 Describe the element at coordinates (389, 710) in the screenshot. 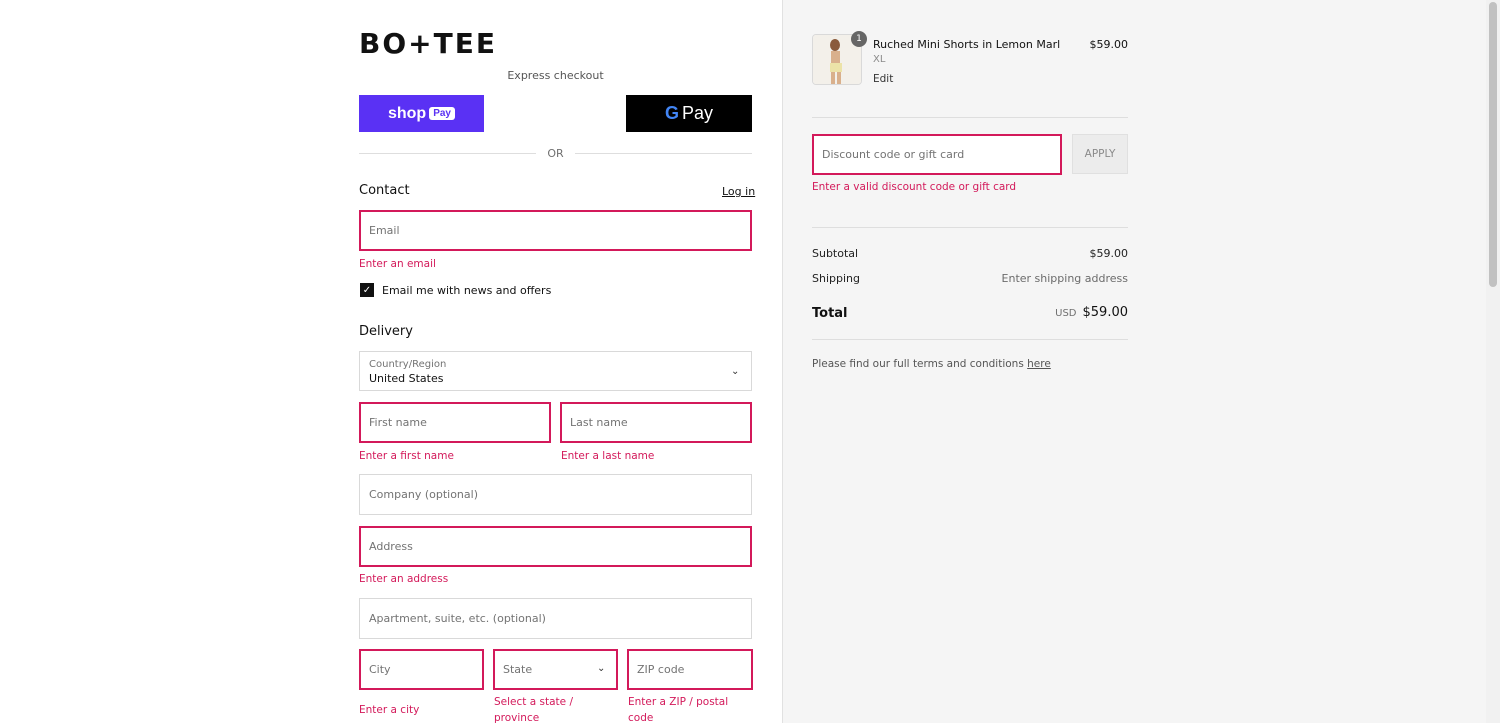

I see `city-error: Enter a city` at that location.